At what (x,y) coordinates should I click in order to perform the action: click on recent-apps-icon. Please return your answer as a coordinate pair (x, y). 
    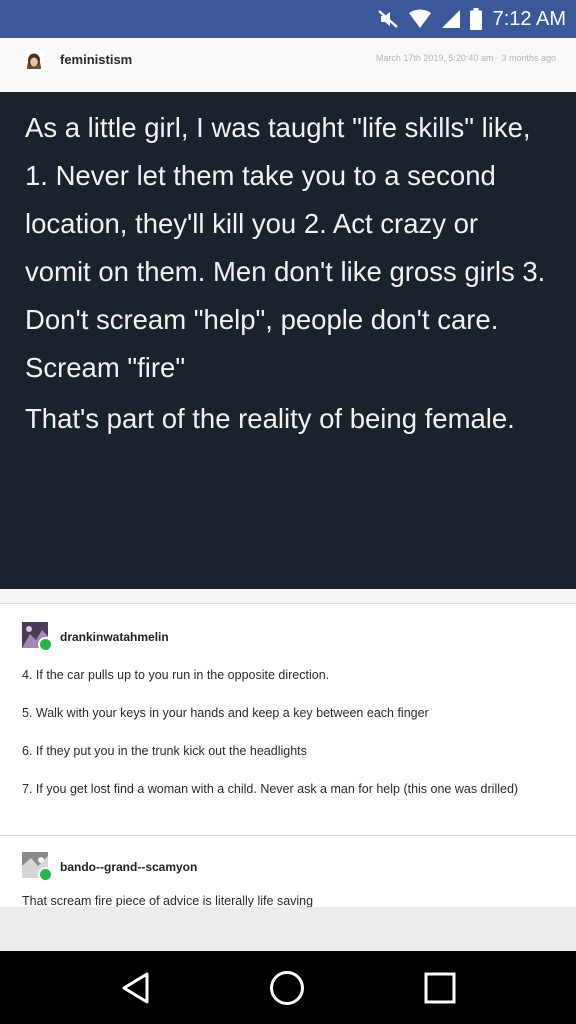
    Looking at the image, I should click on (440, 988).